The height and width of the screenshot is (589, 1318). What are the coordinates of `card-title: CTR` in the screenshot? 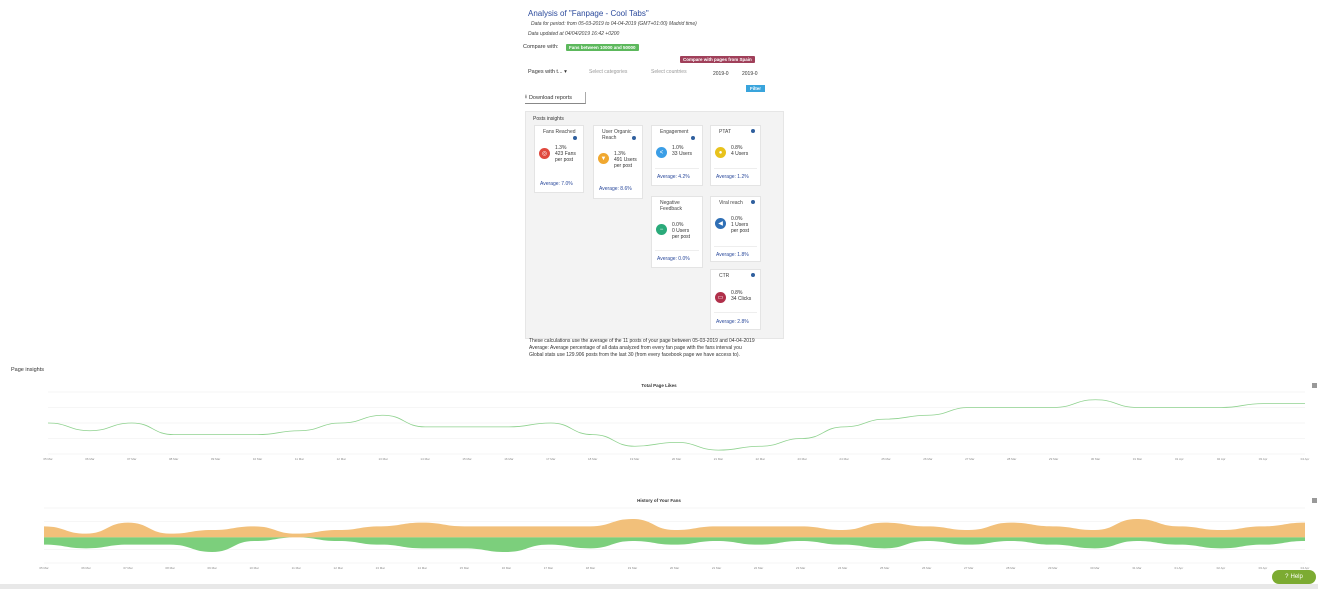 It's located at (724, 276).